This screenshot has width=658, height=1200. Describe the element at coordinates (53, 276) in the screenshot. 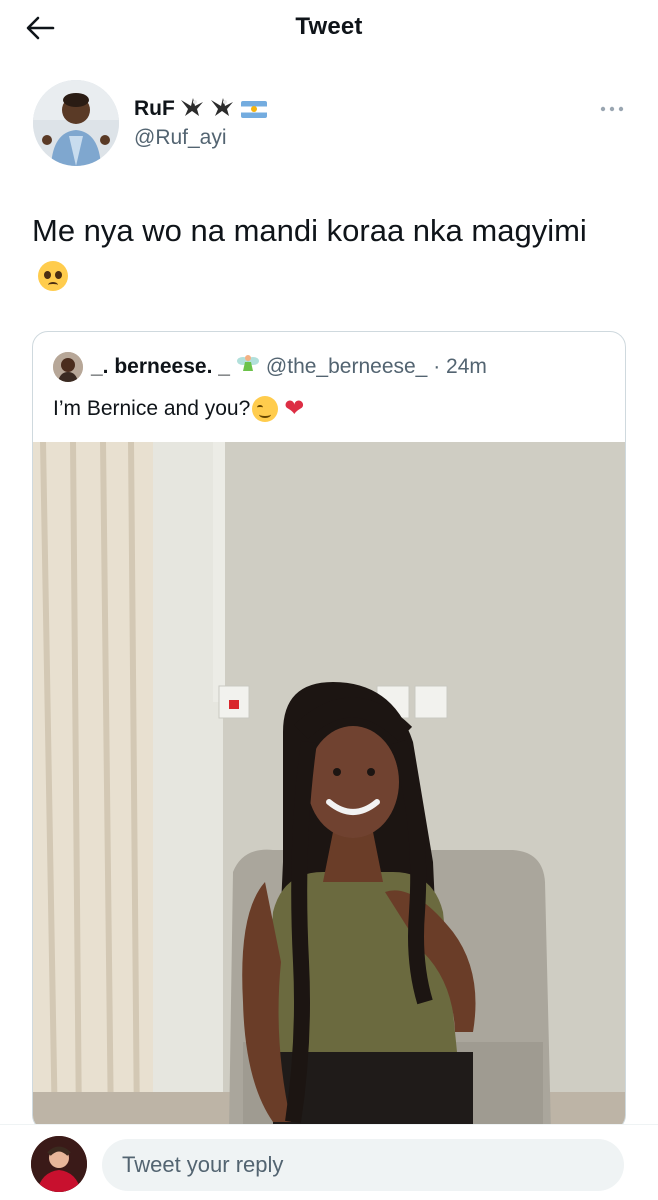

I see `pleading-face-emoji` at that location.